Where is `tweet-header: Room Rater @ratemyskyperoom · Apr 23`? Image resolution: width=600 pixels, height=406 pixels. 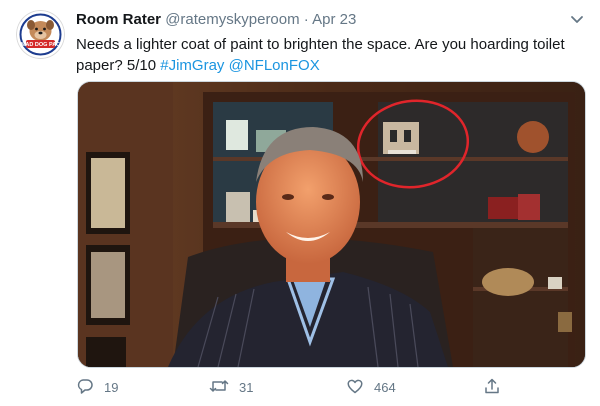 tweet-header: Room Rater @ratemyskyperoom · Apr 23 is located at coordinates (216, 20).